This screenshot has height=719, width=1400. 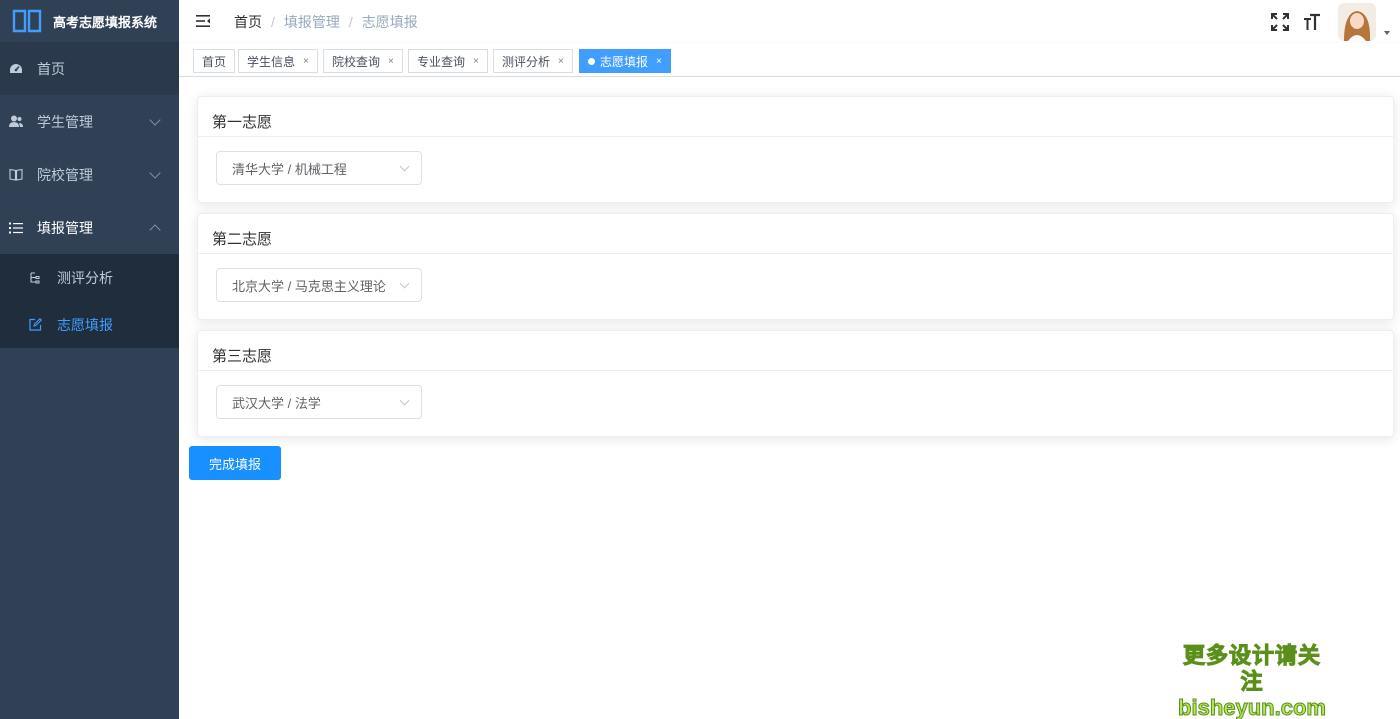 What do you see at coordinates (35, 325) in the screenshot?
I see `edit-icon` at bounding box center [35, 325].